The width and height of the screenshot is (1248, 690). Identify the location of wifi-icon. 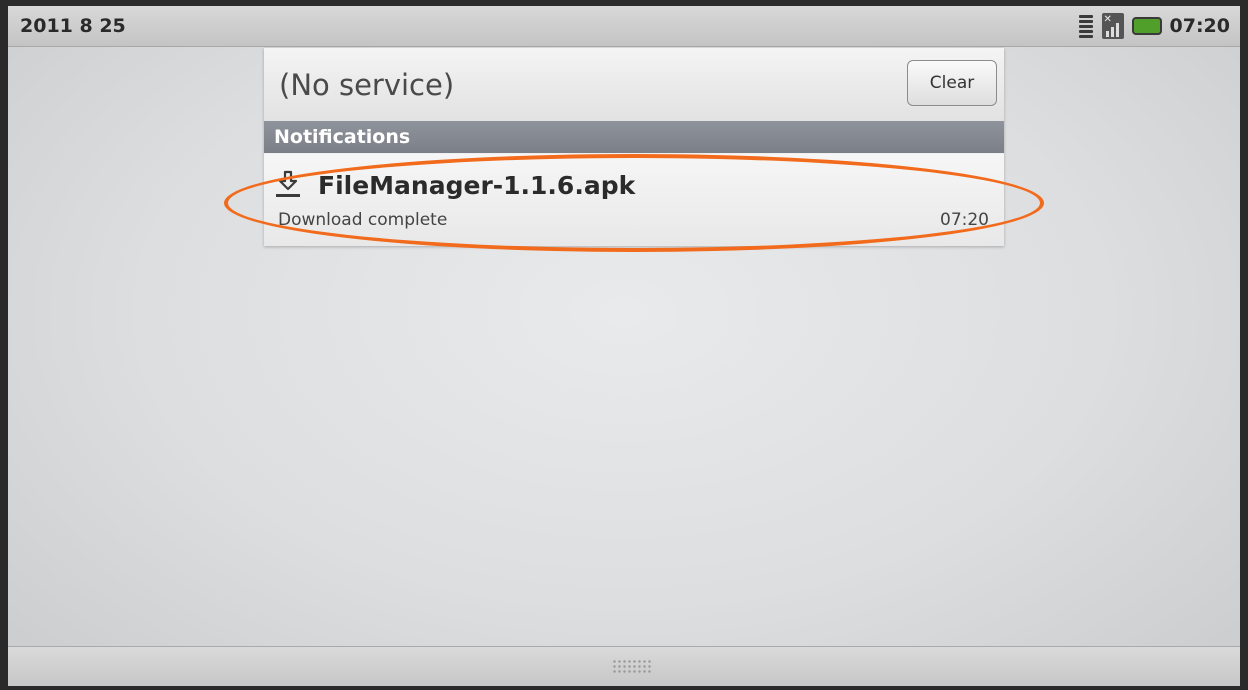
(1086, 26).